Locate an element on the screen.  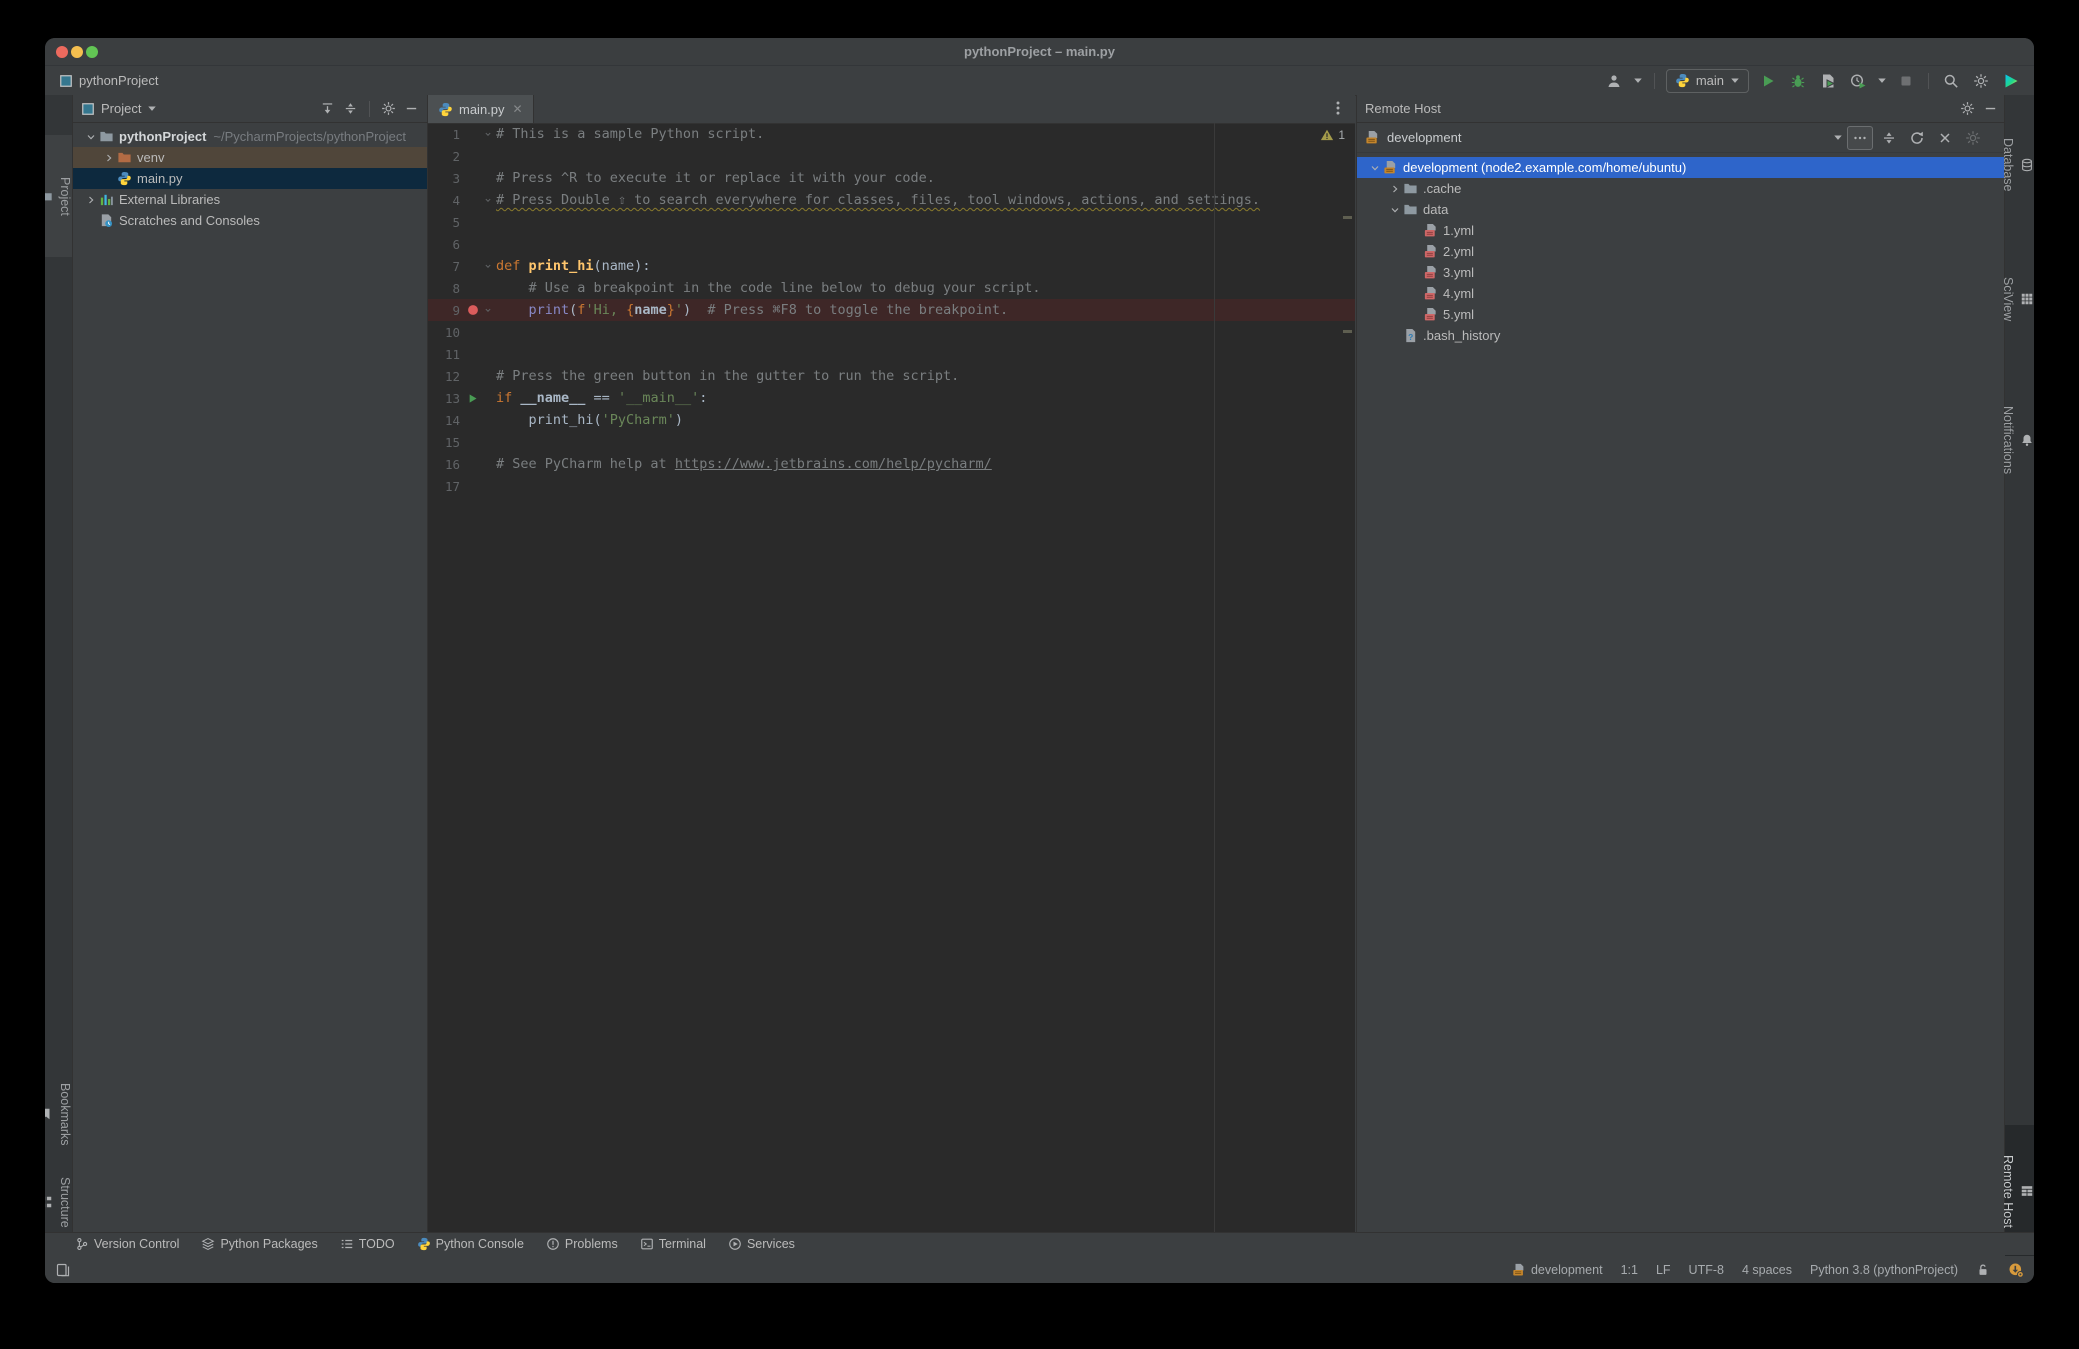
tool-window-button-project: Project is located at coordinates (58, 196).